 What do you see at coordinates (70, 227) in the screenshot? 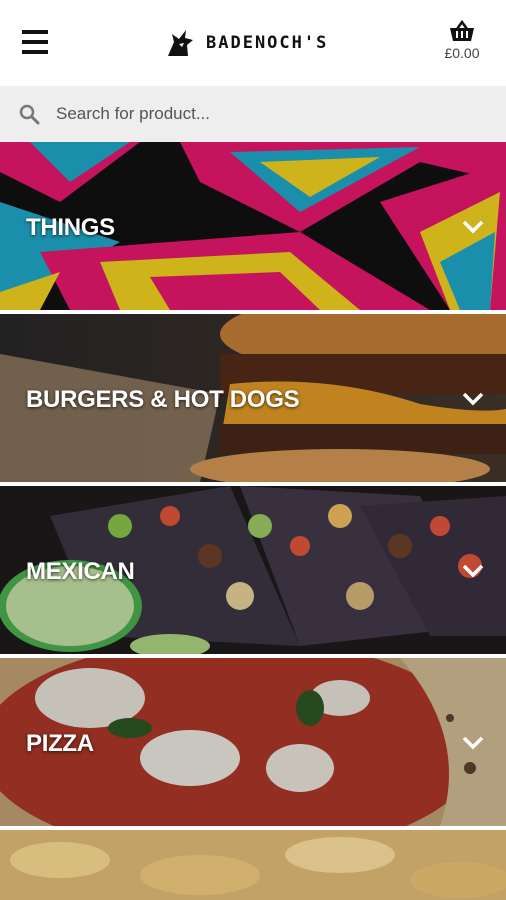
I see `category-label: THINGS` at bounding box center [70, 227].